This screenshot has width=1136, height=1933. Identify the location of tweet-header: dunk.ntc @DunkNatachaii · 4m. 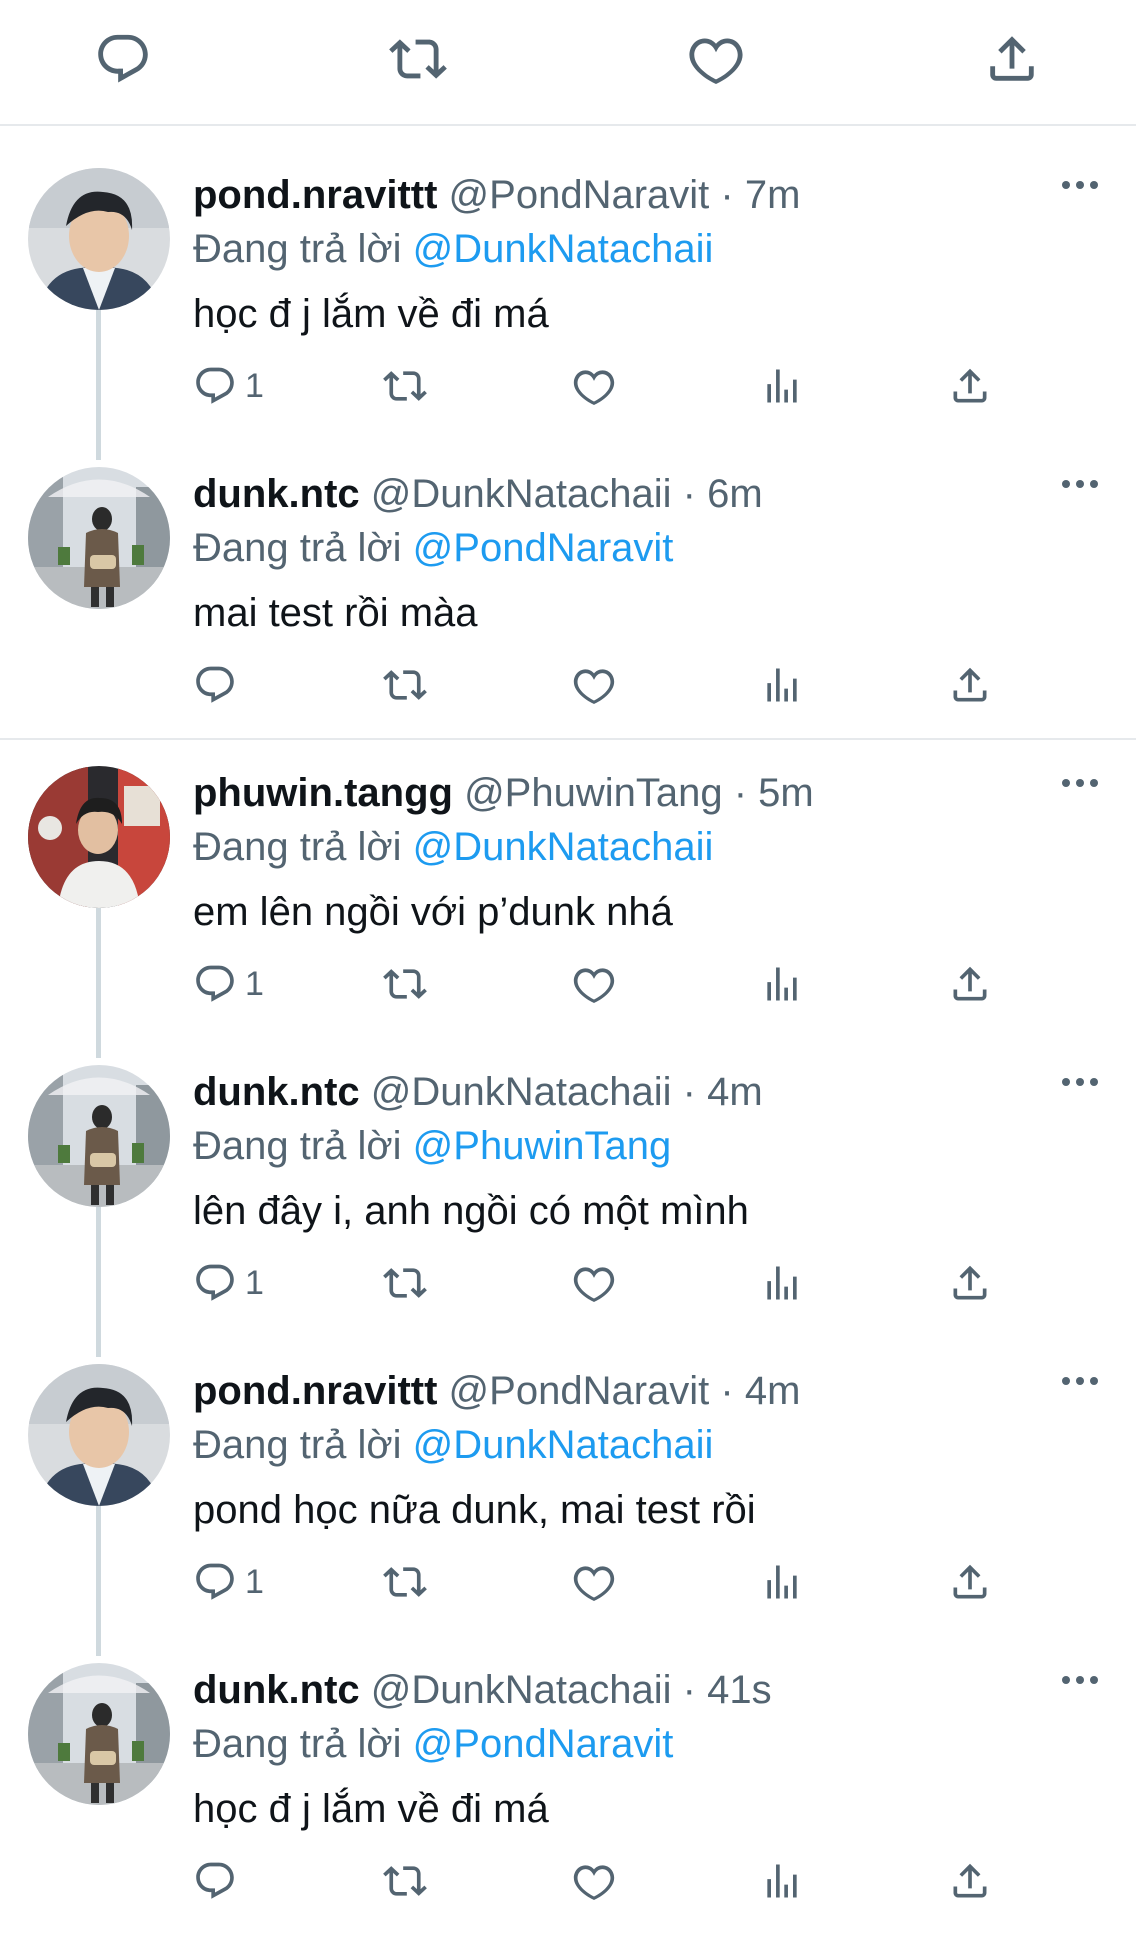
(478, 1092).